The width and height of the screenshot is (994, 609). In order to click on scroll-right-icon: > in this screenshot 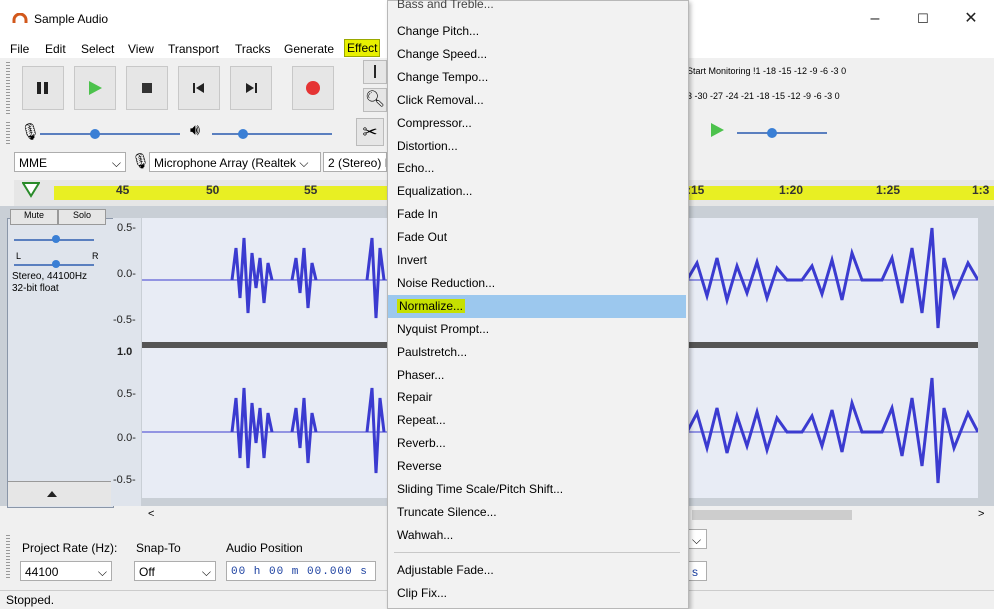, I will do `click(981, 514)`.